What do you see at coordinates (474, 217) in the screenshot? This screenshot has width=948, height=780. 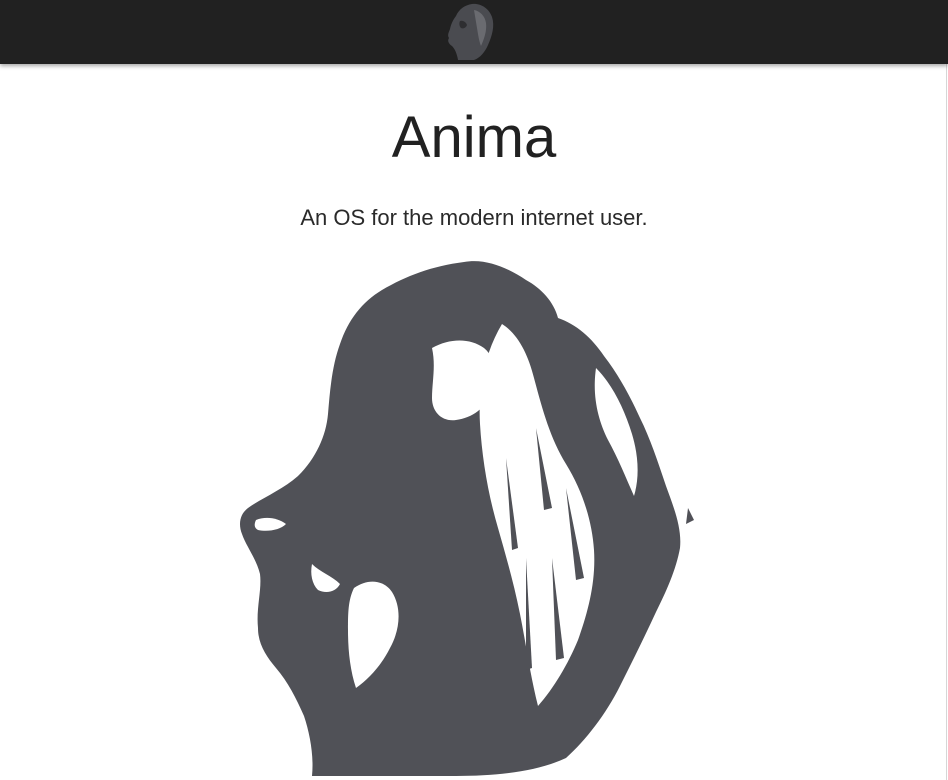 I see `page-subtitle: An OS for the modern internet user.` at bounding box center [474, 217].